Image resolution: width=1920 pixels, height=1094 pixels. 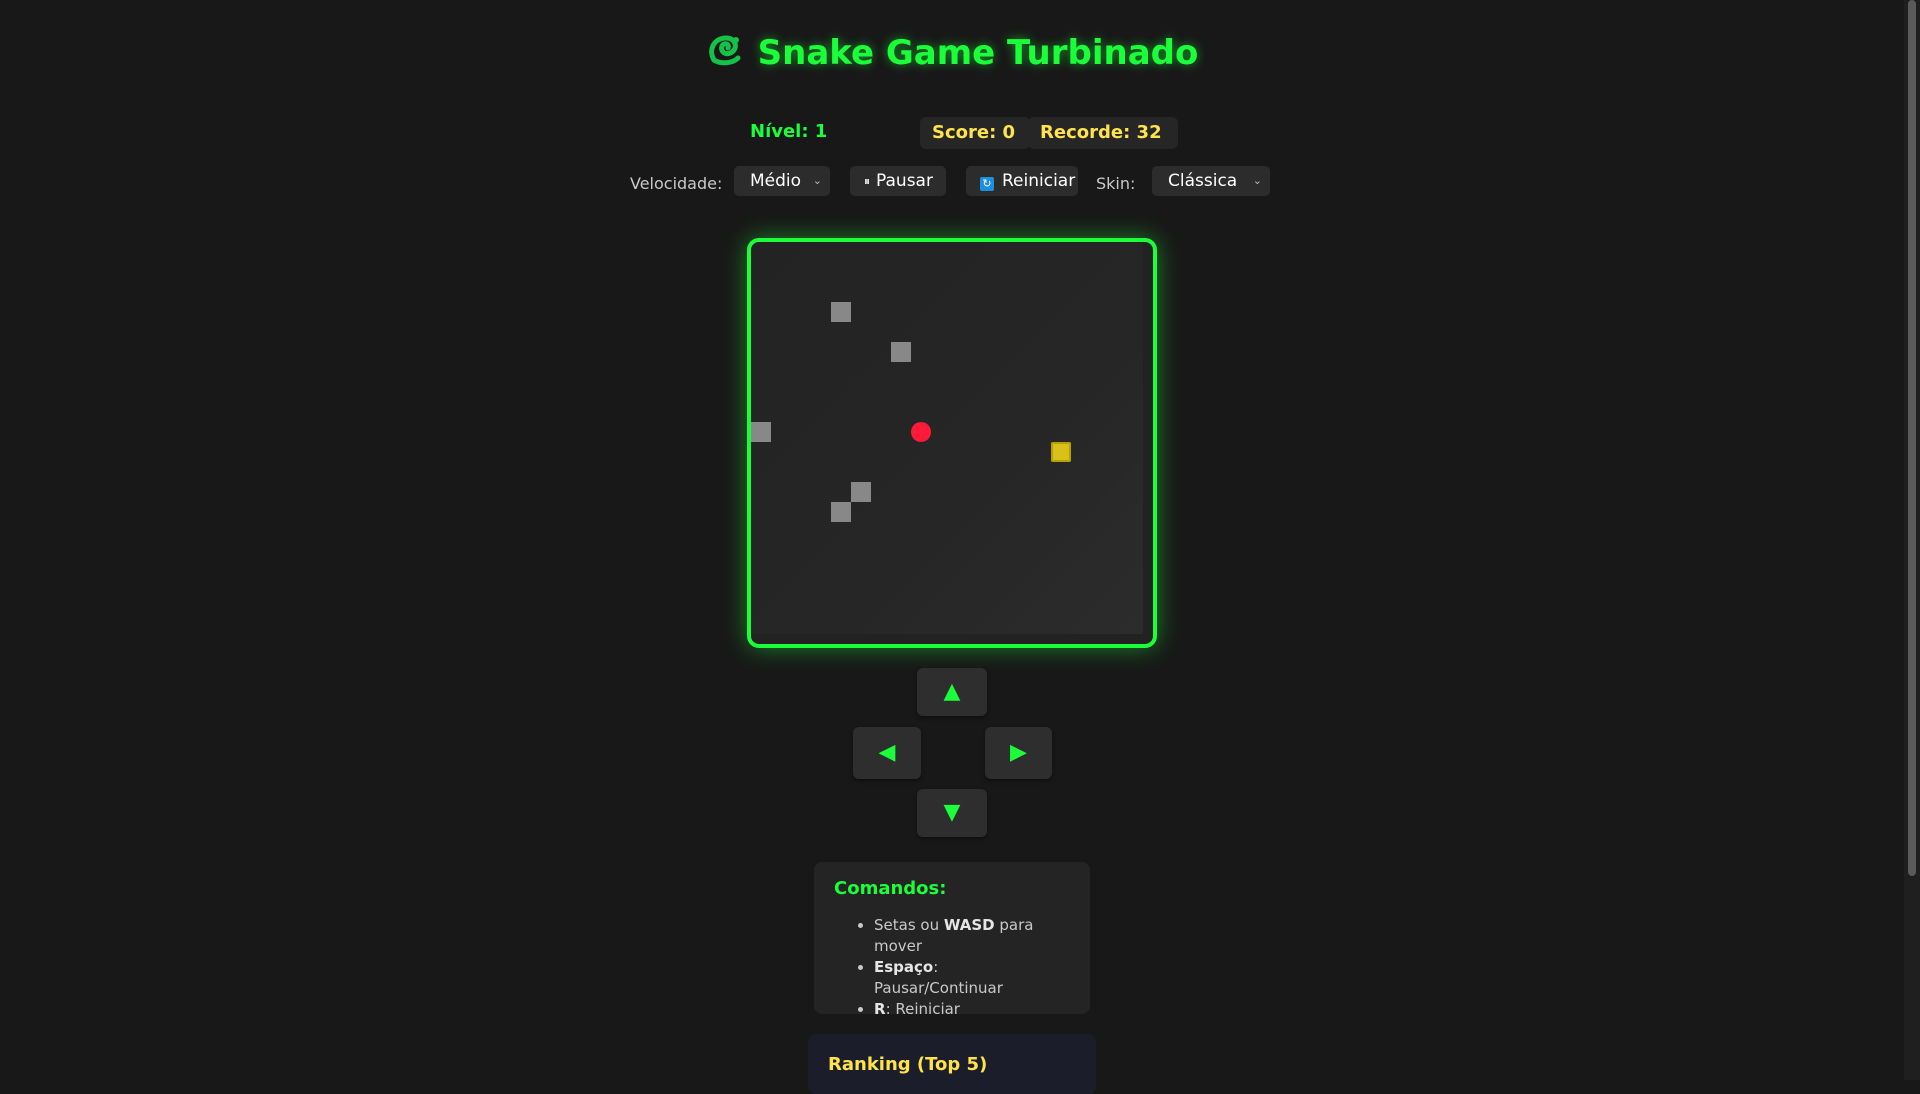 I want to click on command-text: : Reiniciar, so click(x=922, y=1009).